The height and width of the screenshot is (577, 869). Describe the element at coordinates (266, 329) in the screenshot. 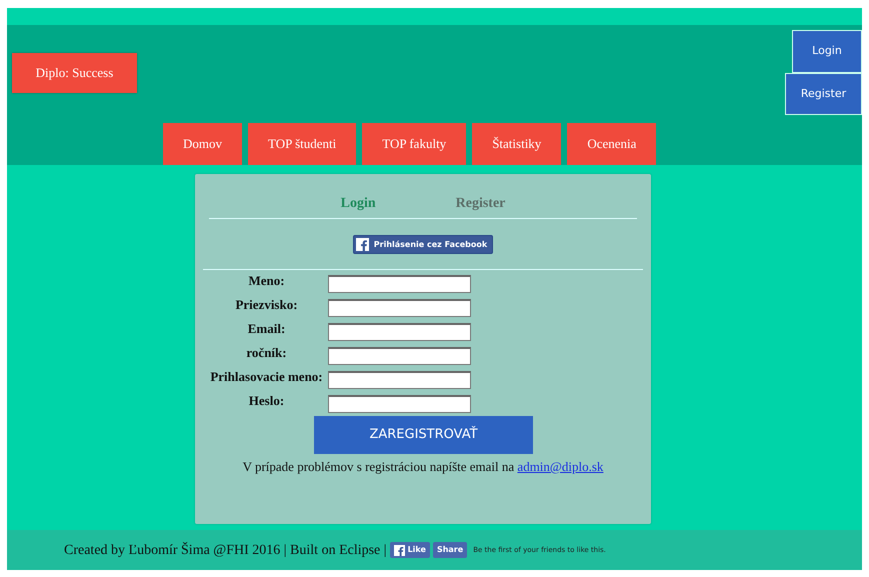

I see `field-label: Email:` at that location.